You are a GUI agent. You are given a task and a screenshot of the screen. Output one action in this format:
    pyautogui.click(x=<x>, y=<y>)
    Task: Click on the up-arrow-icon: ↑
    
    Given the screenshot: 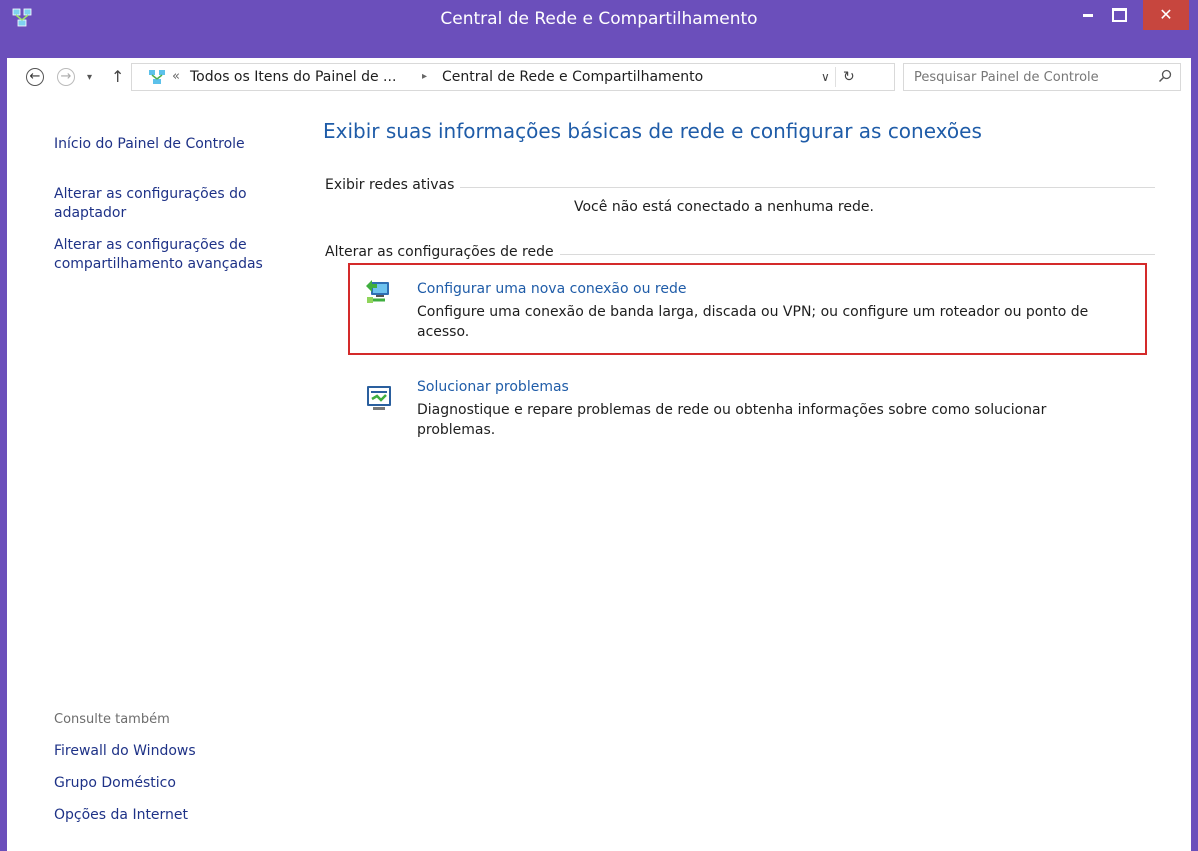 What is the action you would take?
    pyautogui.click(x=118, y=76)
    